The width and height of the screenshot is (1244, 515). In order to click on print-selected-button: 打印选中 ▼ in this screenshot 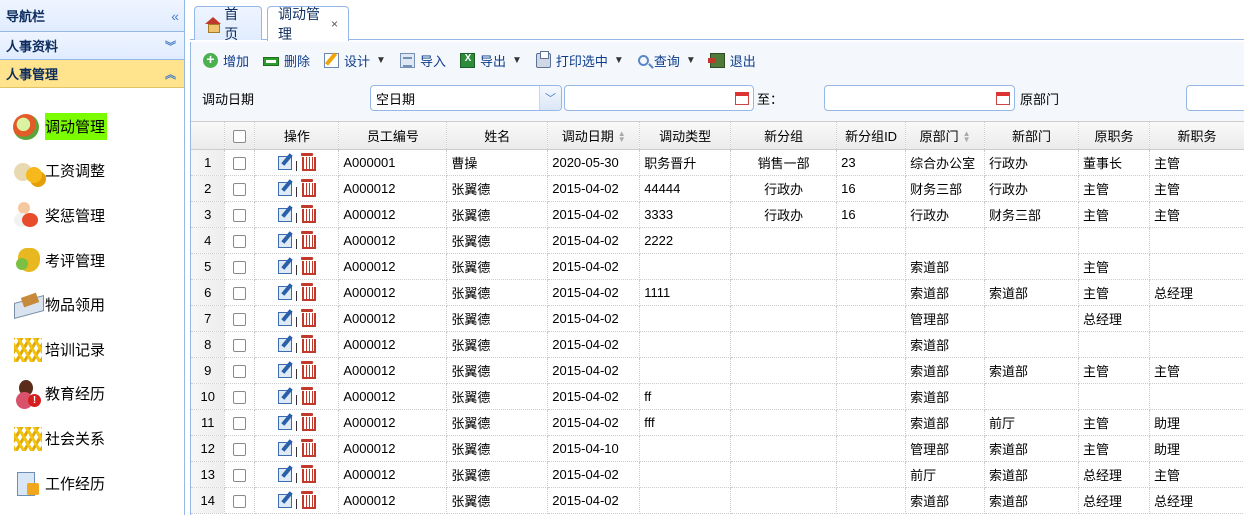, I will do `click(579, 60)`.